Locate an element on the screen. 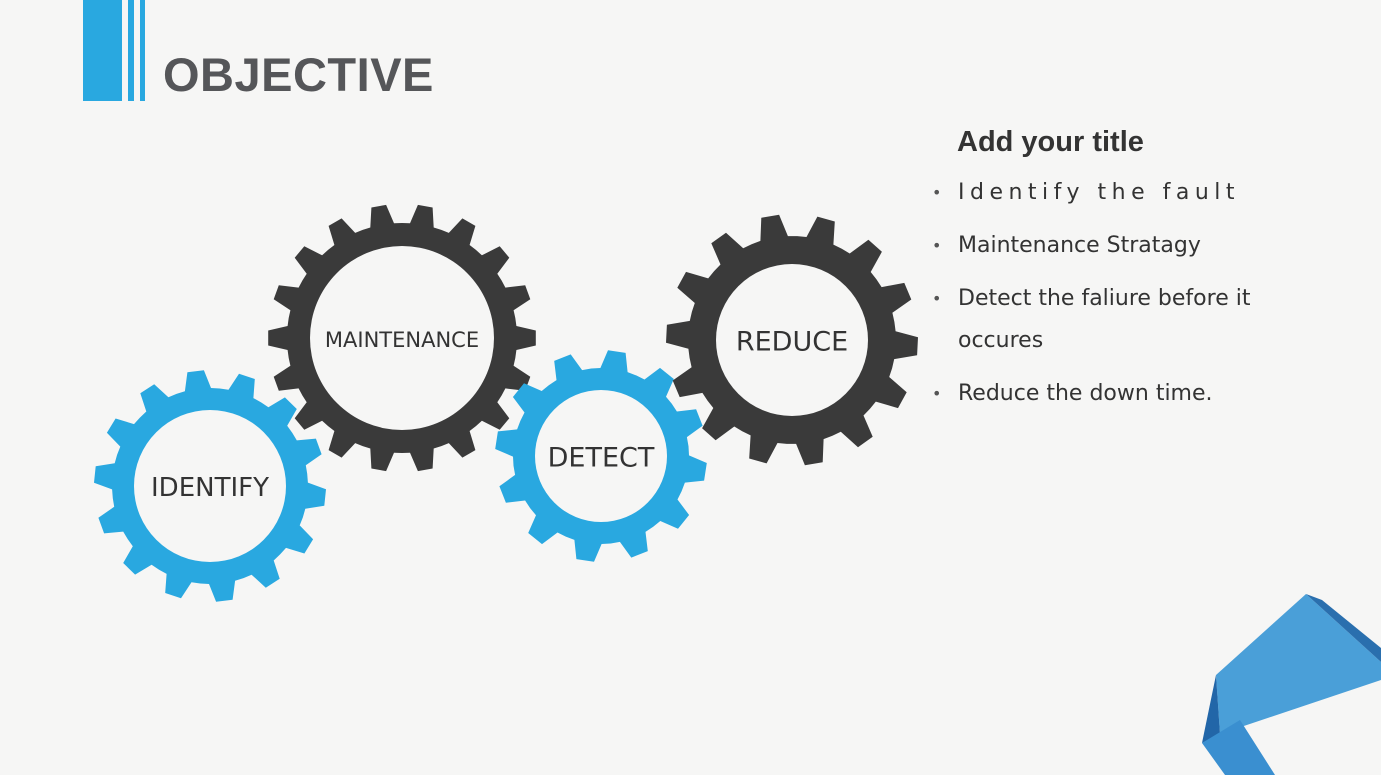  gear-maintenance-label: MAINTENANCE is located at coordinates (402, 340).